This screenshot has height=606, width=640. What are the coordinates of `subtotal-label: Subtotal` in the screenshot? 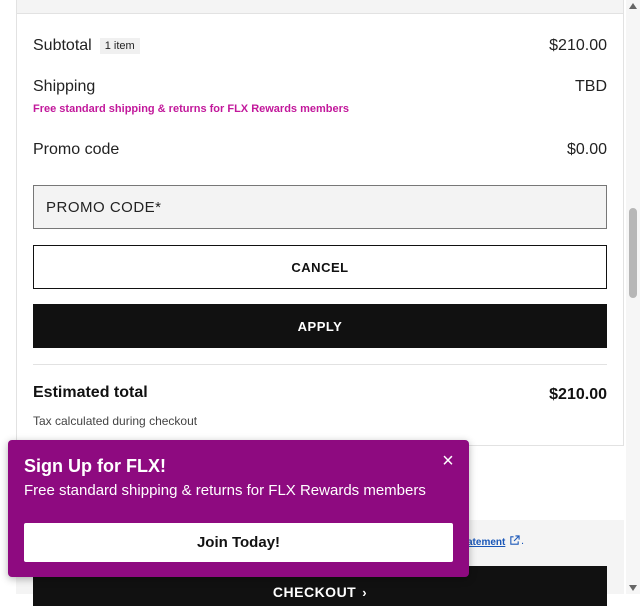 It's located at (62, 45).